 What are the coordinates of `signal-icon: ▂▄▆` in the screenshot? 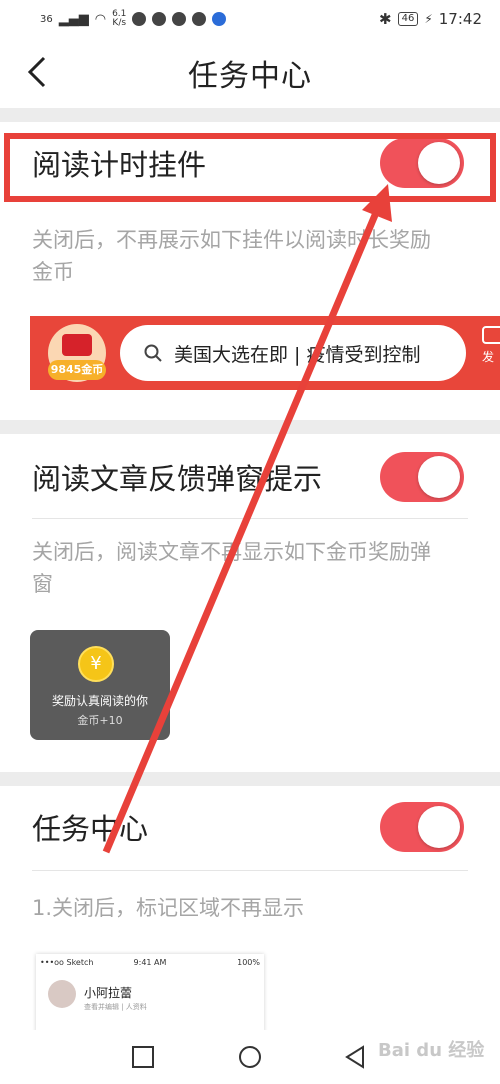 It's located at (73, 19).